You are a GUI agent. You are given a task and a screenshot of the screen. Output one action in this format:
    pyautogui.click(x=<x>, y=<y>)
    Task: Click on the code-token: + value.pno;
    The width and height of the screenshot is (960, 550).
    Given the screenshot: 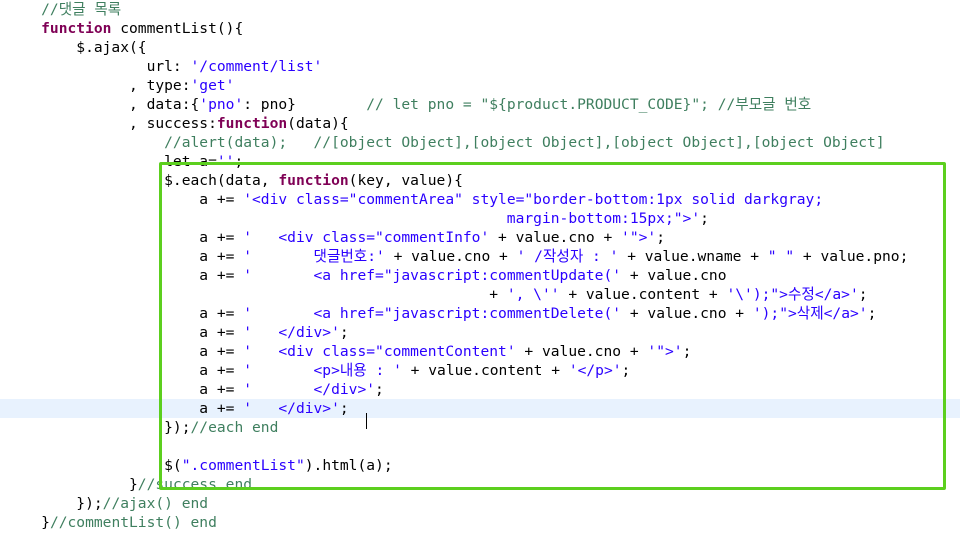 What is the action you would take?
    pyautogui.click(x=851, y=256)
    